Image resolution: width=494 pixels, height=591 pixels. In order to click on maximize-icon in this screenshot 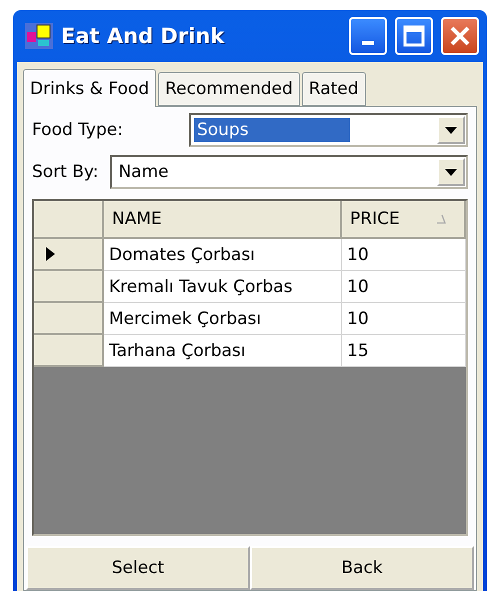, I will do `click(414, 36)`.